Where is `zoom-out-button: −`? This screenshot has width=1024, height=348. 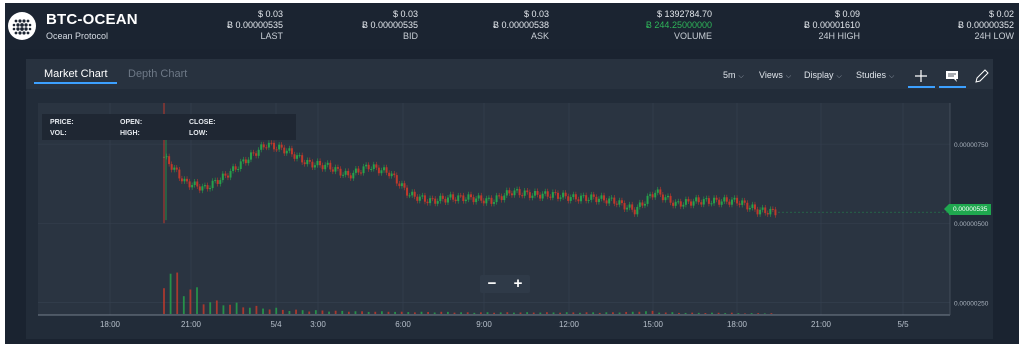 zoom-out-button: − is located at coordinates (492, 284).